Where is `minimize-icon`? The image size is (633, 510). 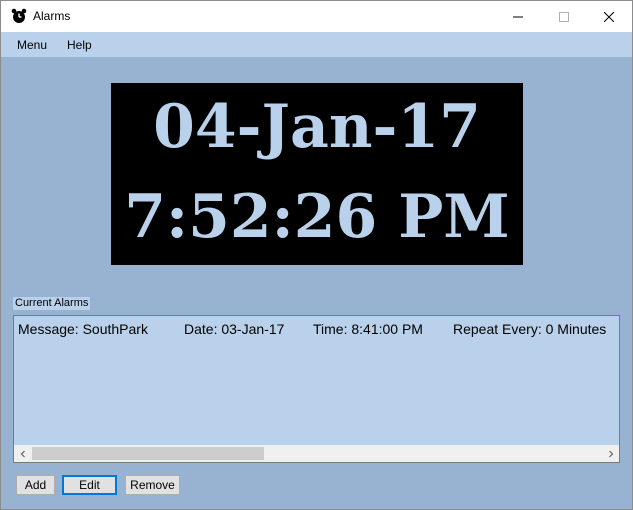
minimize-icon is located at coordinates (518, 16).